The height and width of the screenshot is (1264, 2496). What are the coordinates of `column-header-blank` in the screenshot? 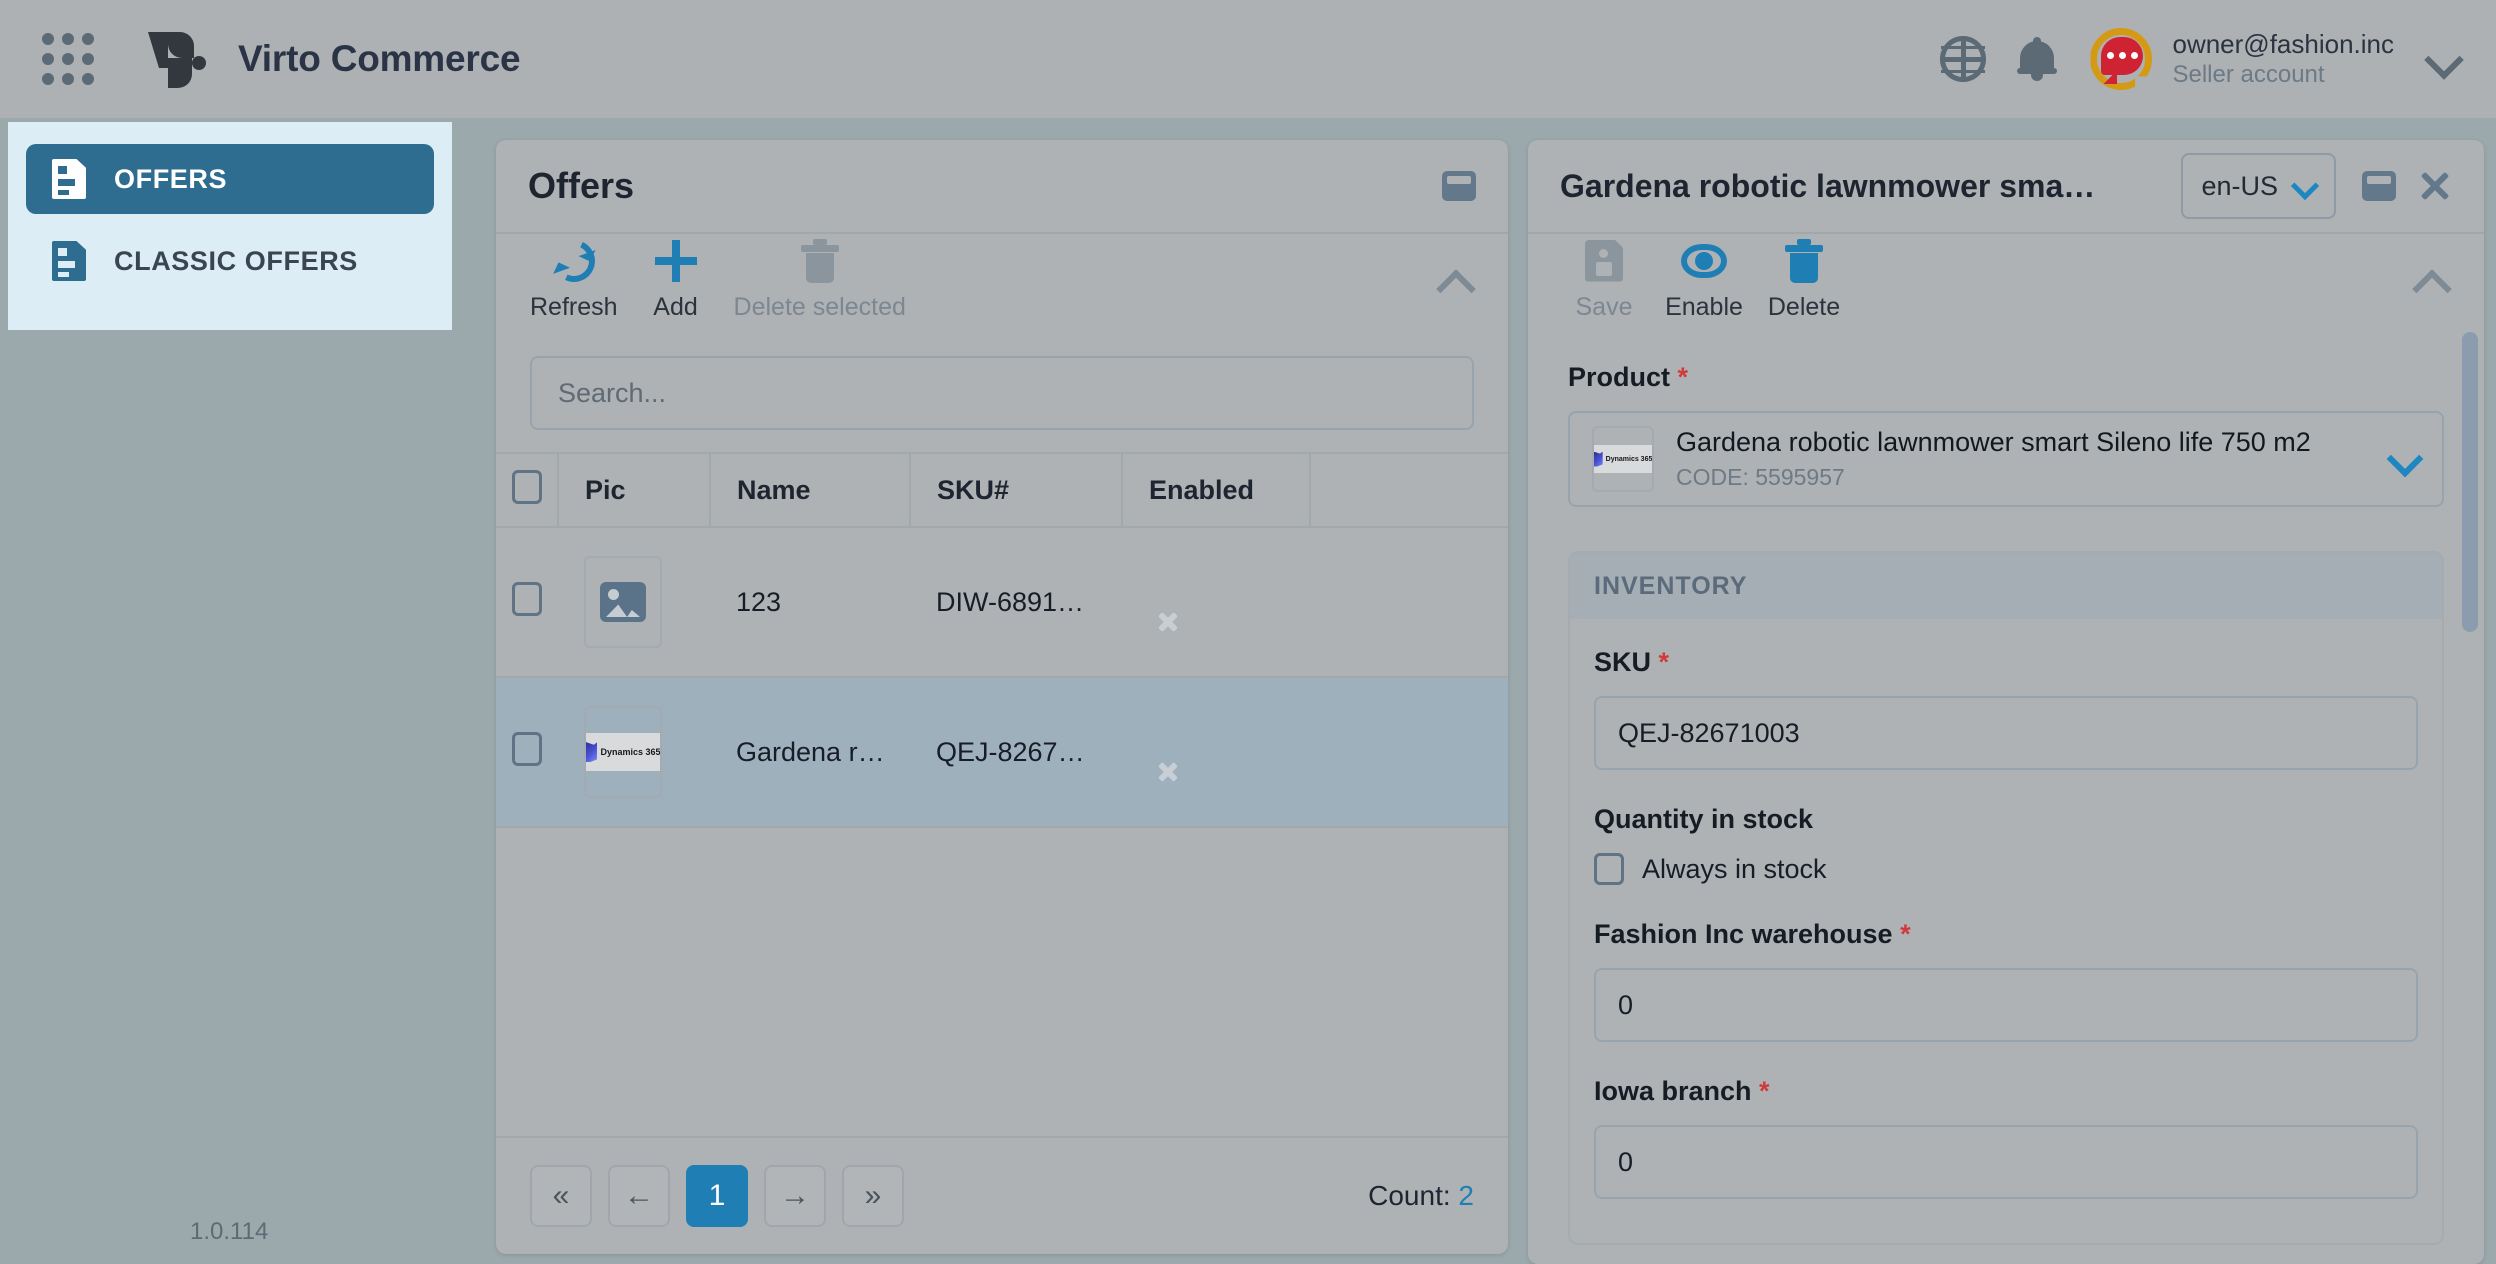 It's located at (1409, 490).